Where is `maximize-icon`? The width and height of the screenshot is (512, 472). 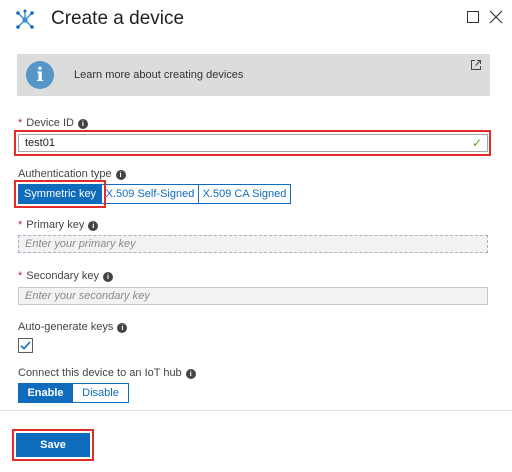 maximize-icon is located at coordinates (473, 17).